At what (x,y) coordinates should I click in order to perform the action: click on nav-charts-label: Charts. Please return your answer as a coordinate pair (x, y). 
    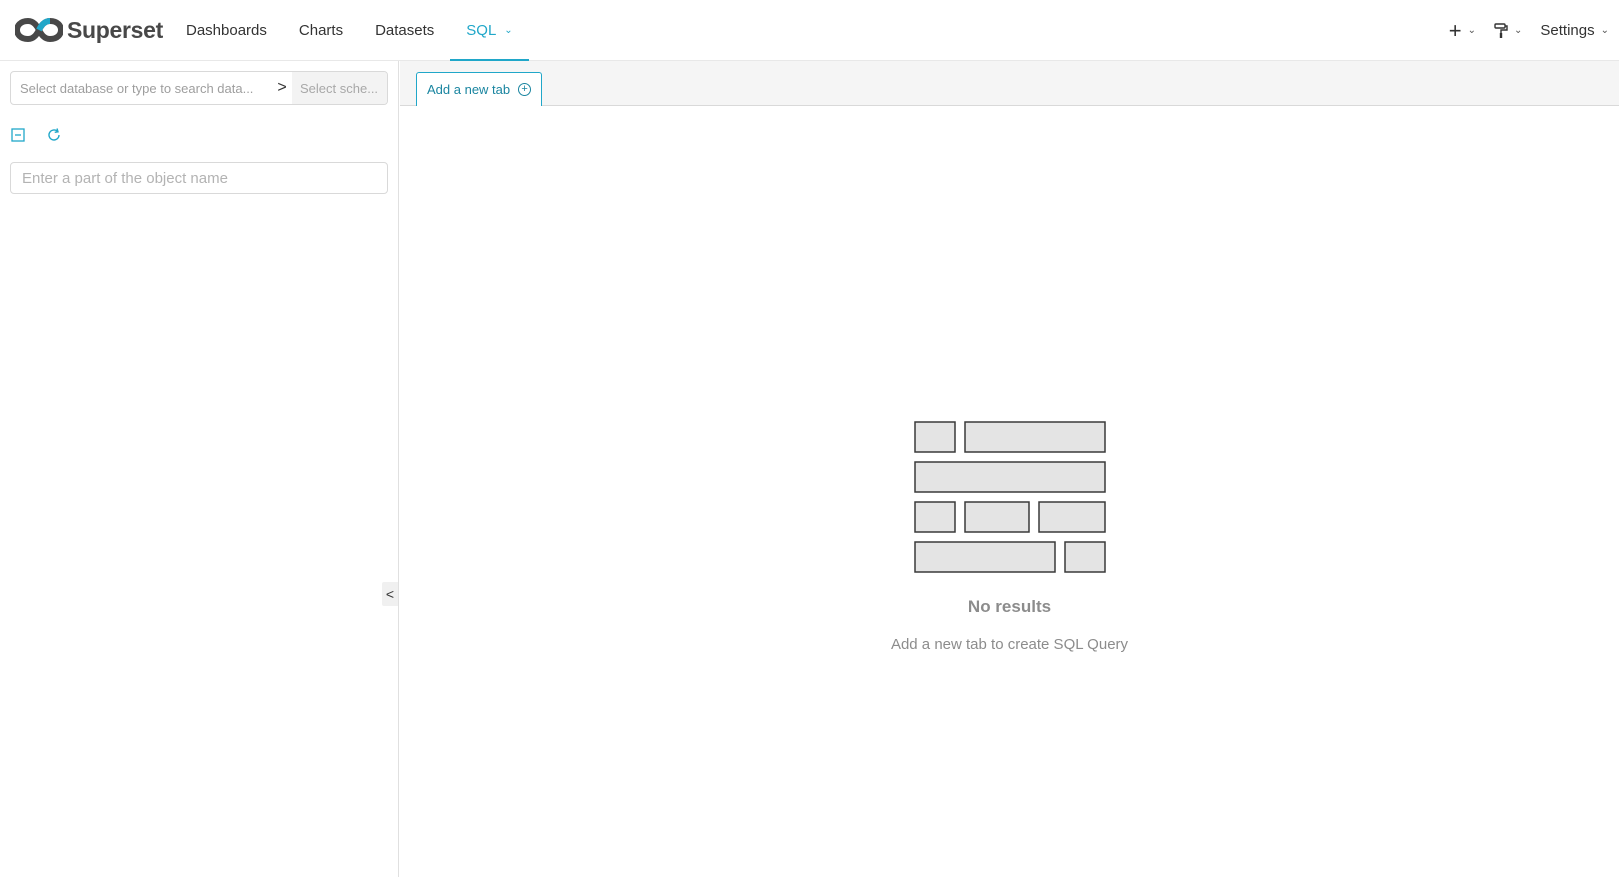
    Looking at the image, I should click on (321, 30).